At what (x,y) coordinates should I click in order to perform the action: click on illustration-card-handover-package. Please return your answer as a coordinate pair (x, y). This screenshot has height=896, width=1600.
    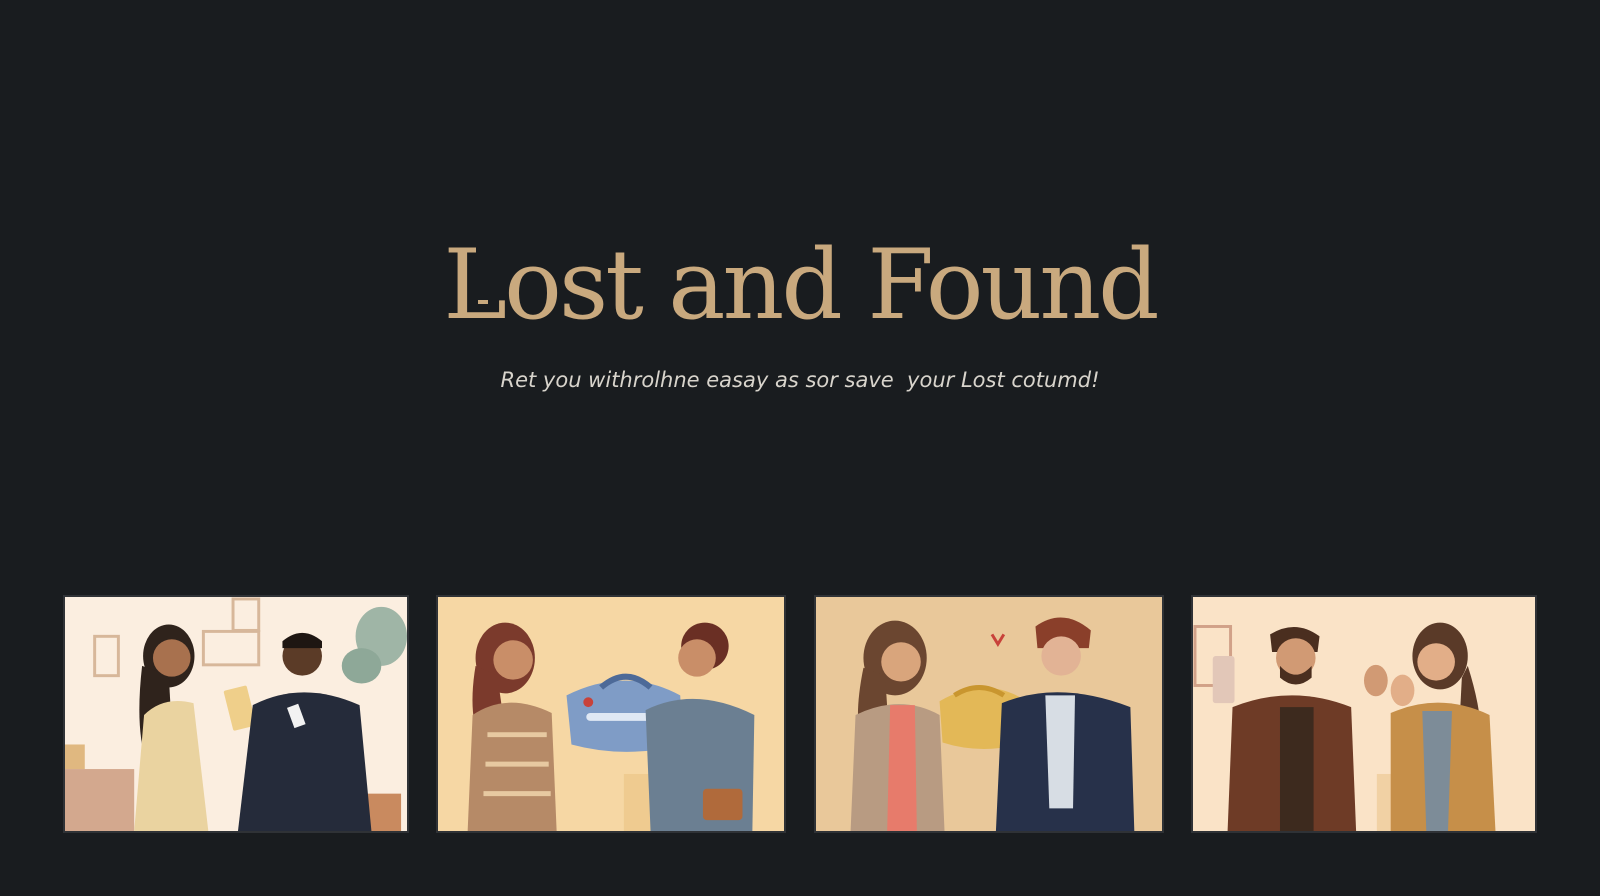
    Looking at the image, I should click on (989, 714).